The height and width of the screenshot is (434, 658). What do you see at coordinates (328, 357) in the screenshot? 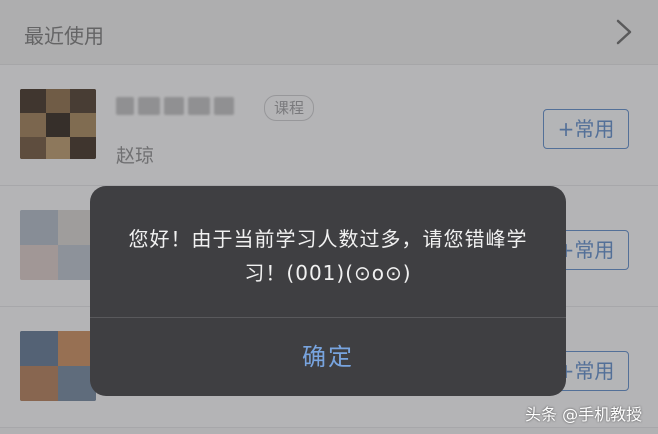
I see `confirm-button: 确定` at bounding box center [328, 357].